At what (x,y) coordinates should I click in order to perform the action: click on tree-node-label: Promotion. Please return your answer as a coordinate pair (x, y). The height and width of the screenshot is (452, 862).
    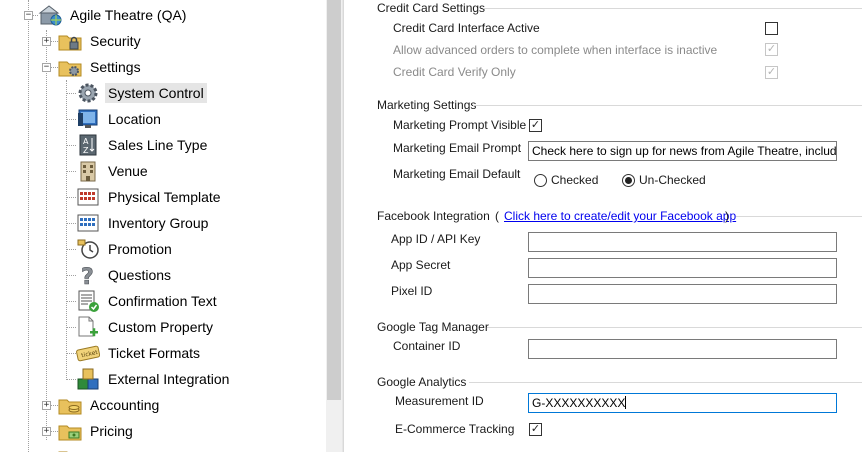
    Looking at the image, I should click on (140, 249).